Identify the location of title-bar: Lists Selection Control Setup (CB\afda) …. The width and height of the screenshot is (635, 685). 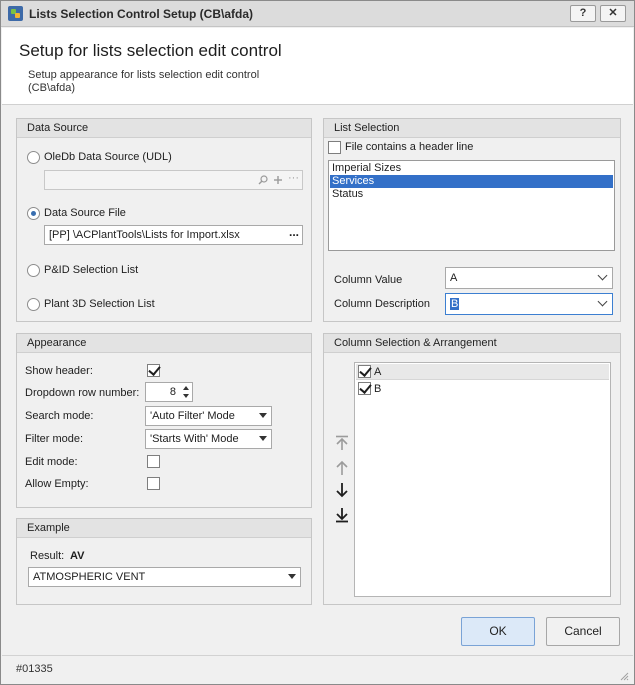
(317, 14).